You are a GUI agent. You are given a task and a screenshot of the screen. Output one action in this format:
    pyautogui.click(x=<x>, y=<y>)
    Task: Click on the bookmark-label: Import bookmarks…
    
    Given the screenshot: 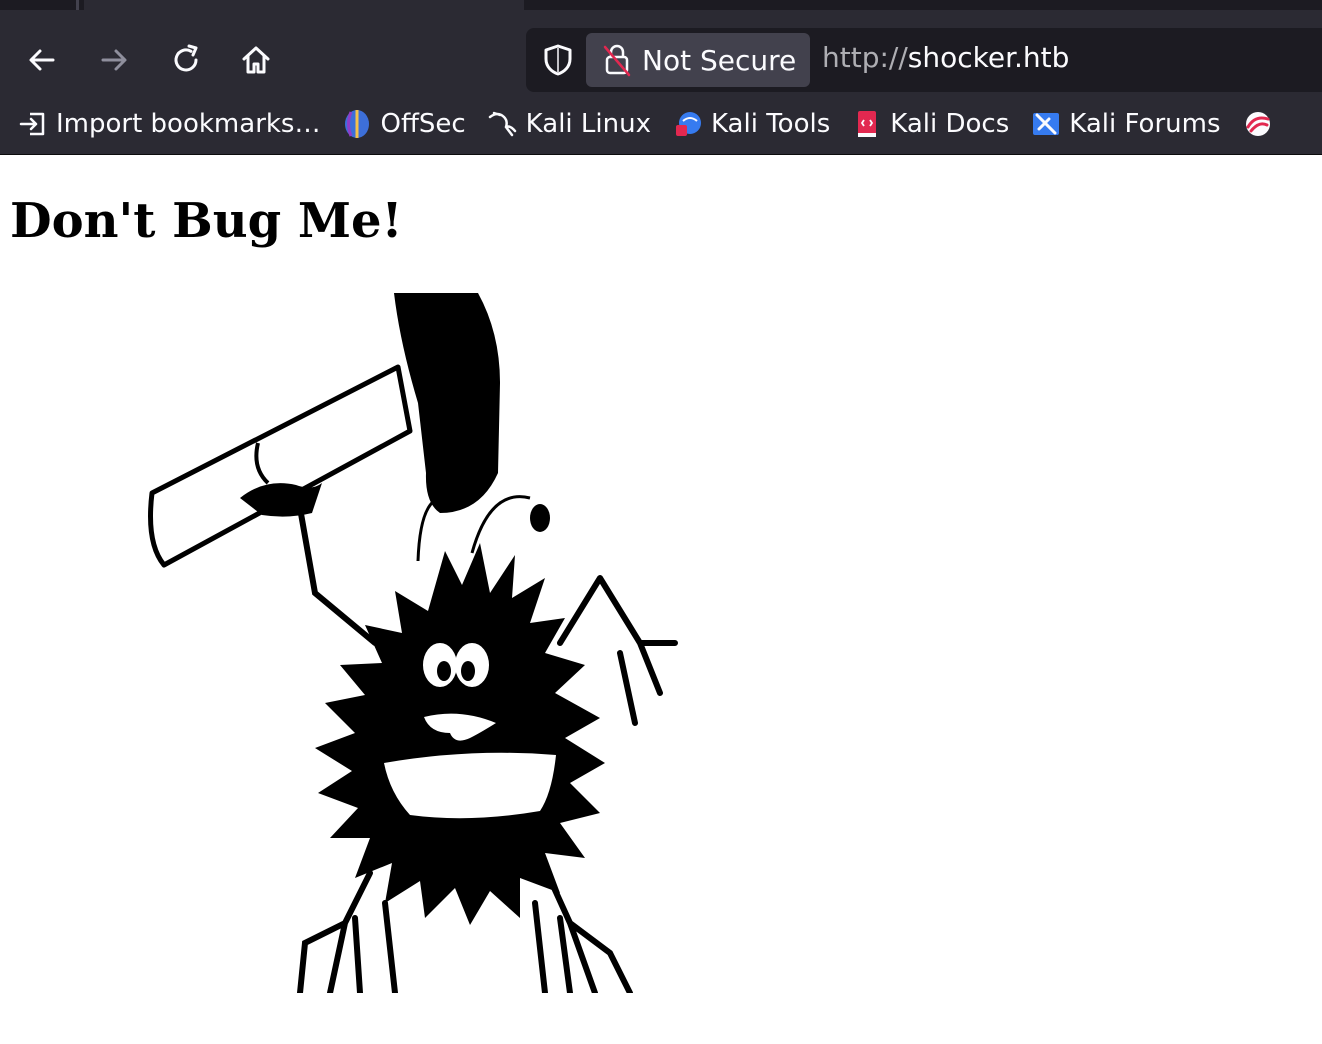 What is the action you would take?
    pyautogui.click(x=188, y=124)
    